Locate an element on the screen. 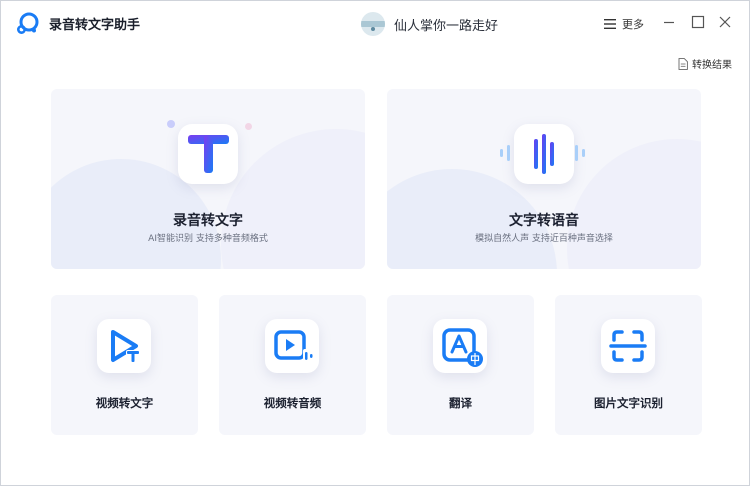  document-icon is located at coordinates (683, 63).